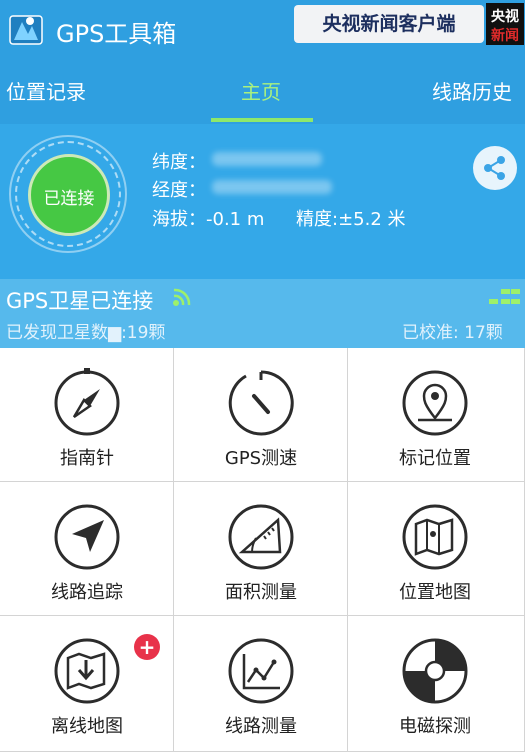 Image resolution: width=525 pixels, height=752 pixels. I want to click on tool-gps-speed: GPS测速, so click(261, 415).